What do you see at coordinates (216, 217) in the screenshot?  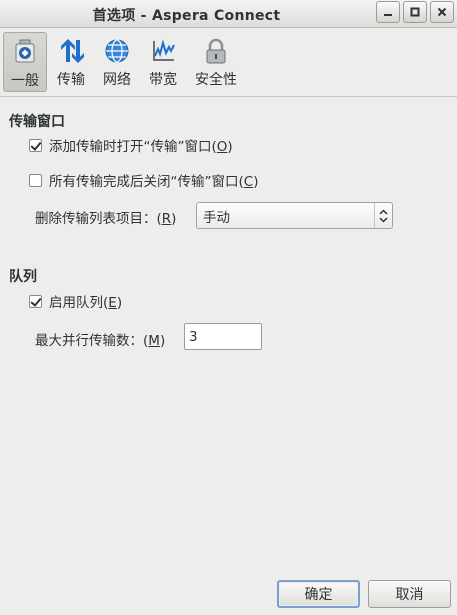 I see `remove-items-selected-value: 手动` at bounding box center [216, 217].